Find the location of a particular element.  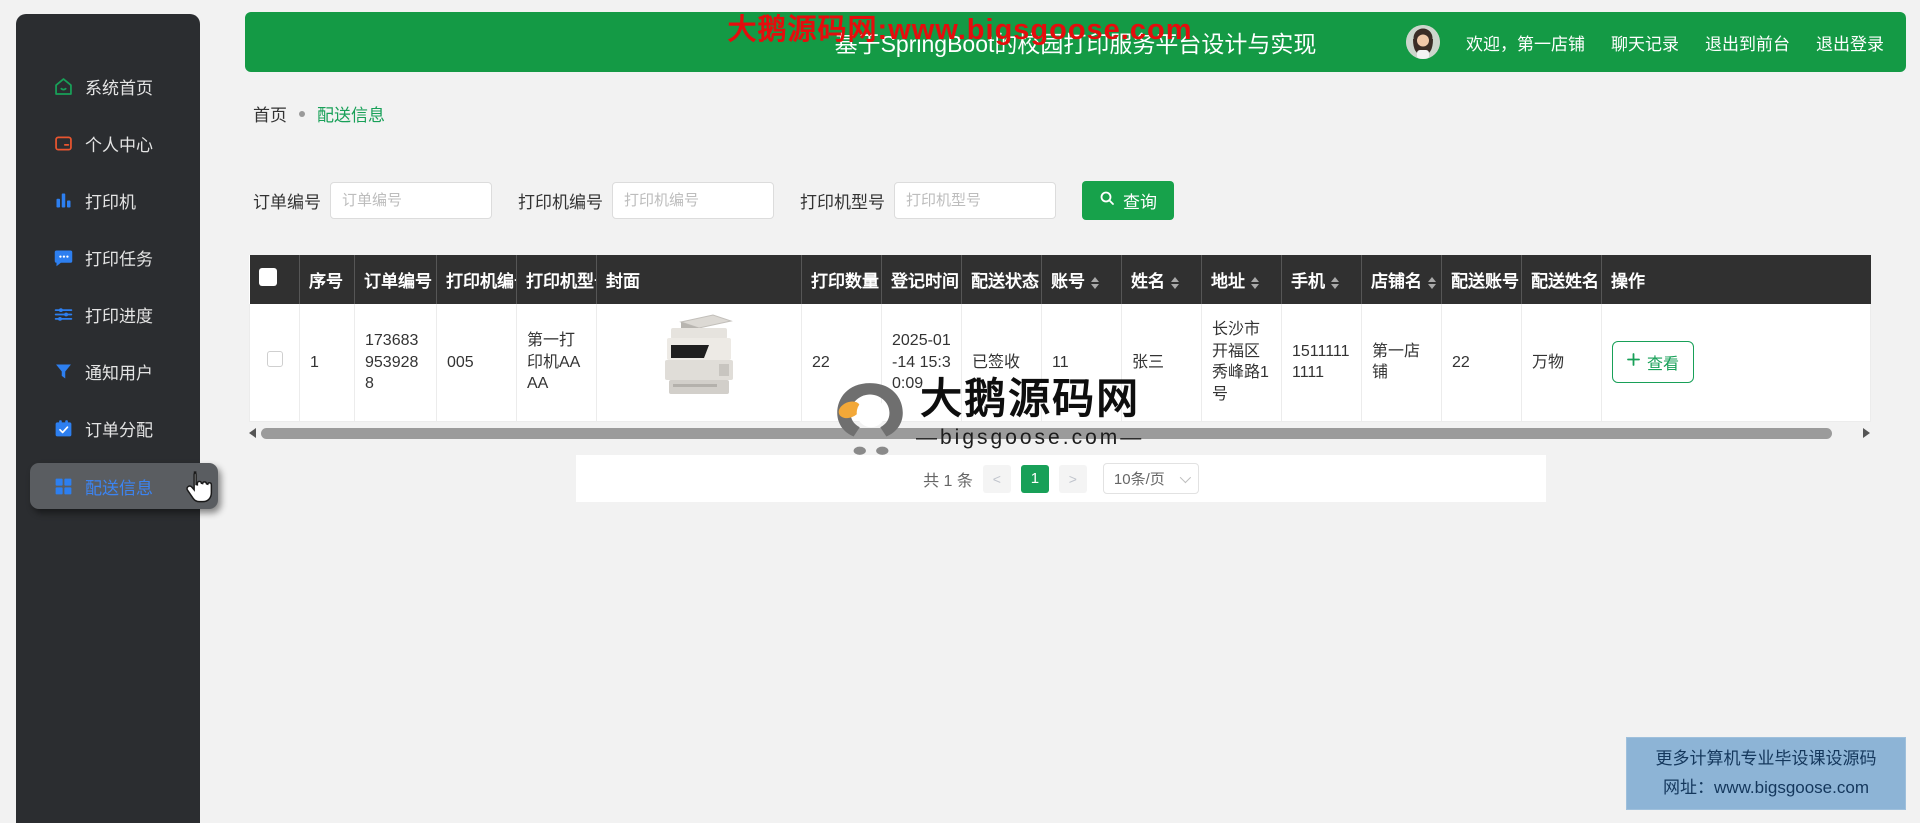

sidebar-item-label: 打印进度 is located at coordinates (119, 316).